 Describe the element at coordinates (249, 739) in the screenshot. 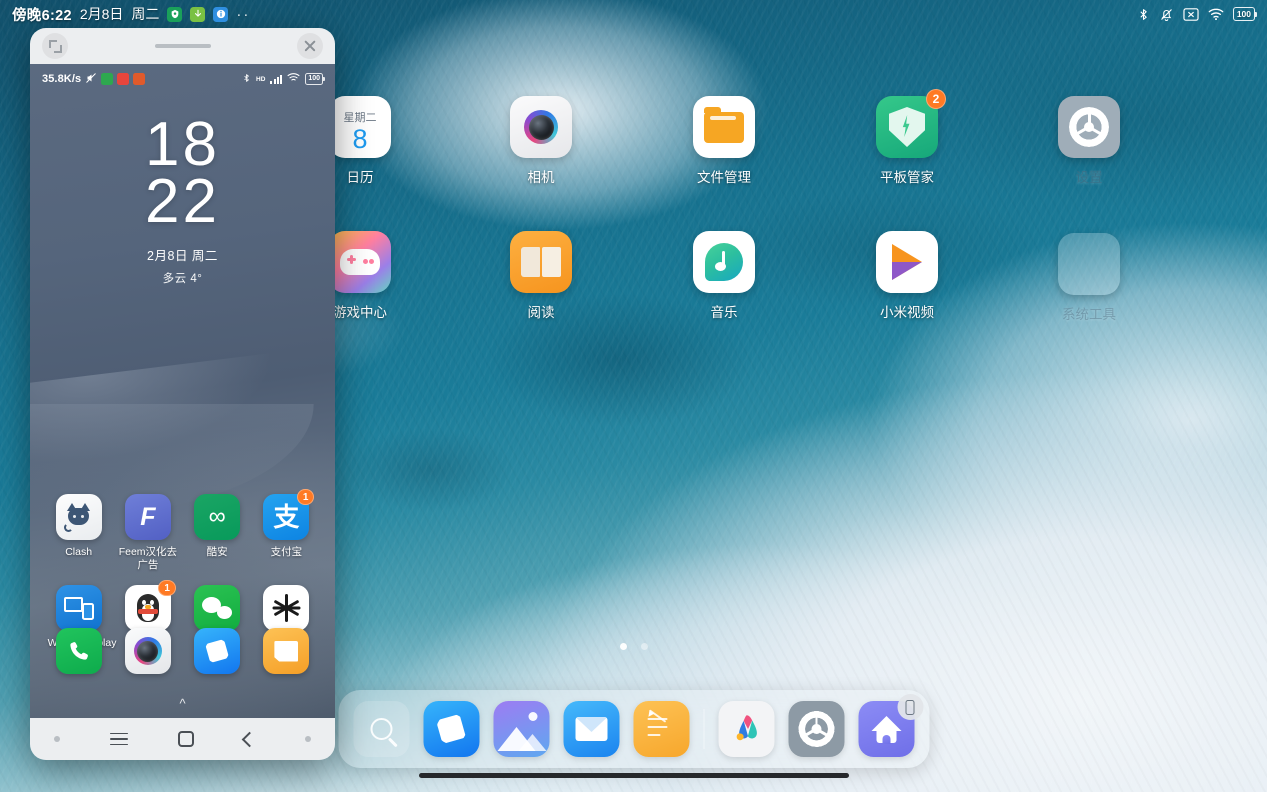

I see `back-icon` at that location.